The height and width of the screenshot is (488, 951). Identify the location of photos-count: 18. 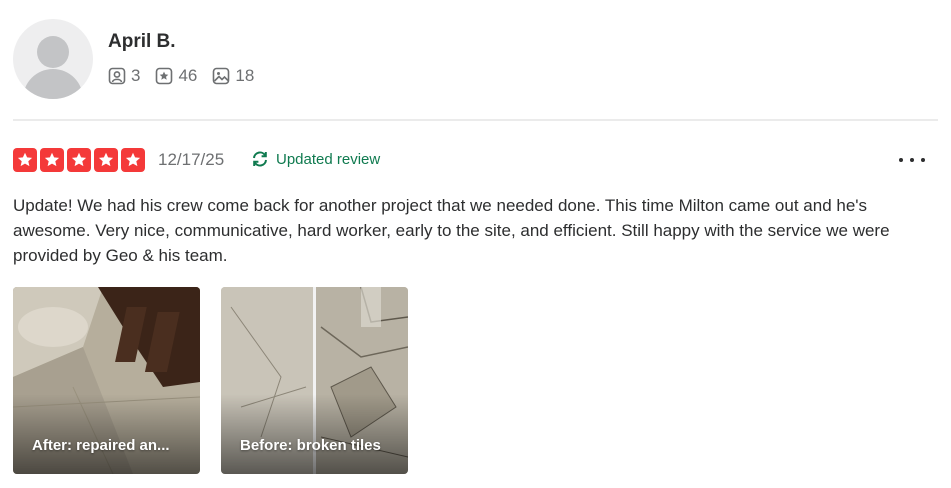
(245, 75).